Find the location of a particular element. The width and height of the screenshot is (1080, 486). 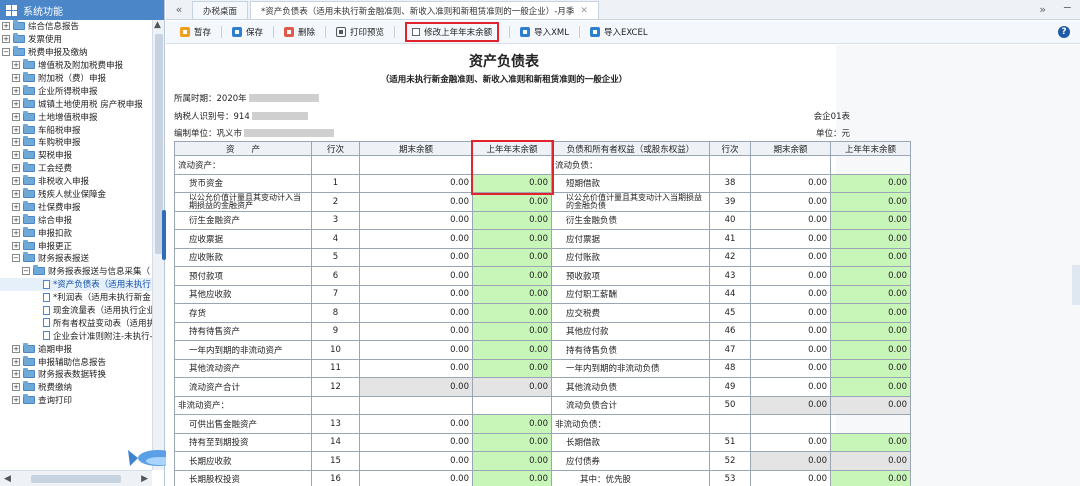

import-xml-button: 导入XML is located at coordinates (544, 32).